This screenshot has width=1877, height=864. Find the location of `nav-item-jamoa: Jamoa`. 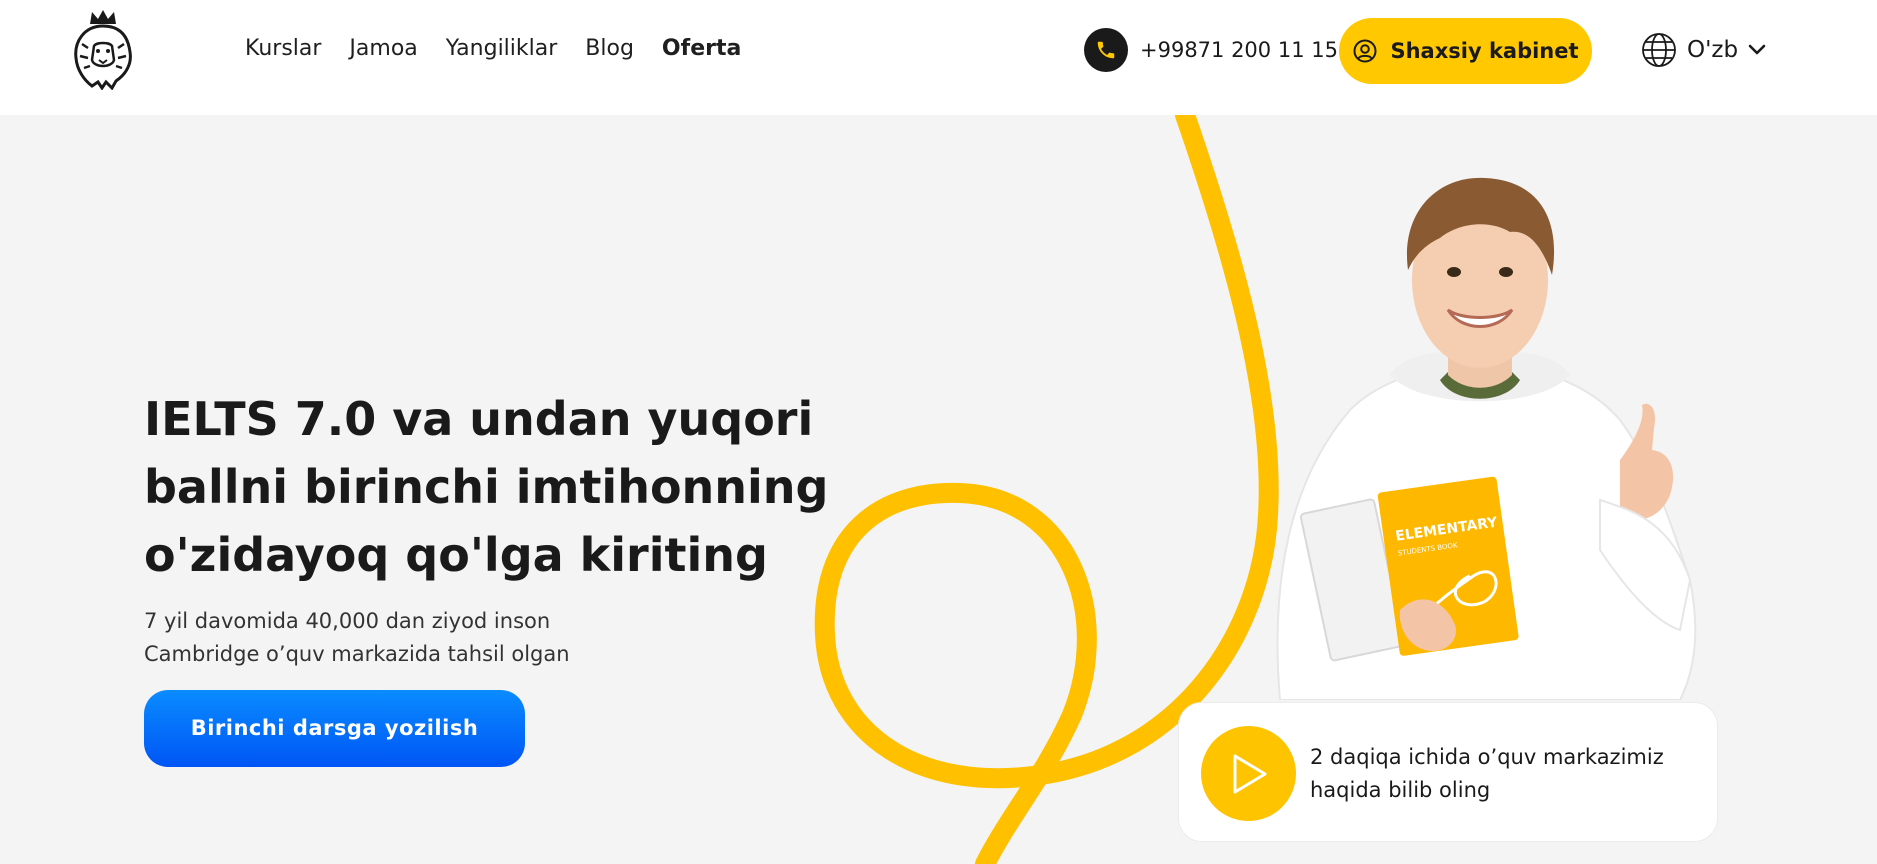

nav-item-jamoa: Jamoa is located at coordinates (383, 48).